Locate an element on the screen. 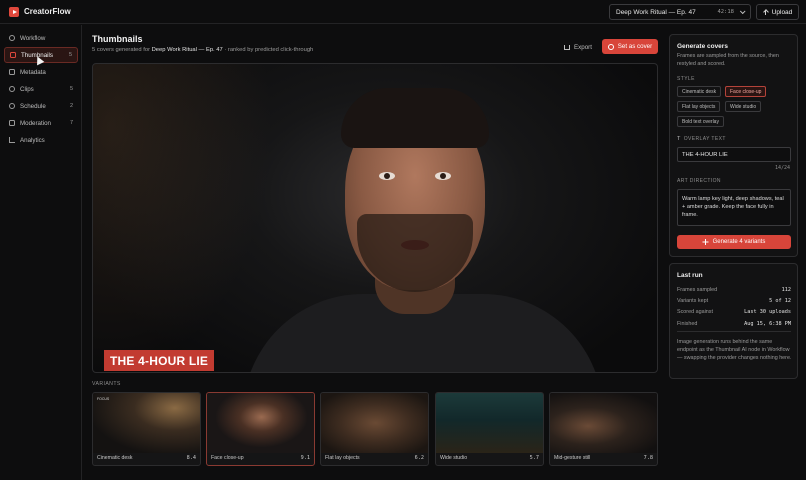 The image size is (806, 480). bar-chart-icon is located at coordinates (12, 140).